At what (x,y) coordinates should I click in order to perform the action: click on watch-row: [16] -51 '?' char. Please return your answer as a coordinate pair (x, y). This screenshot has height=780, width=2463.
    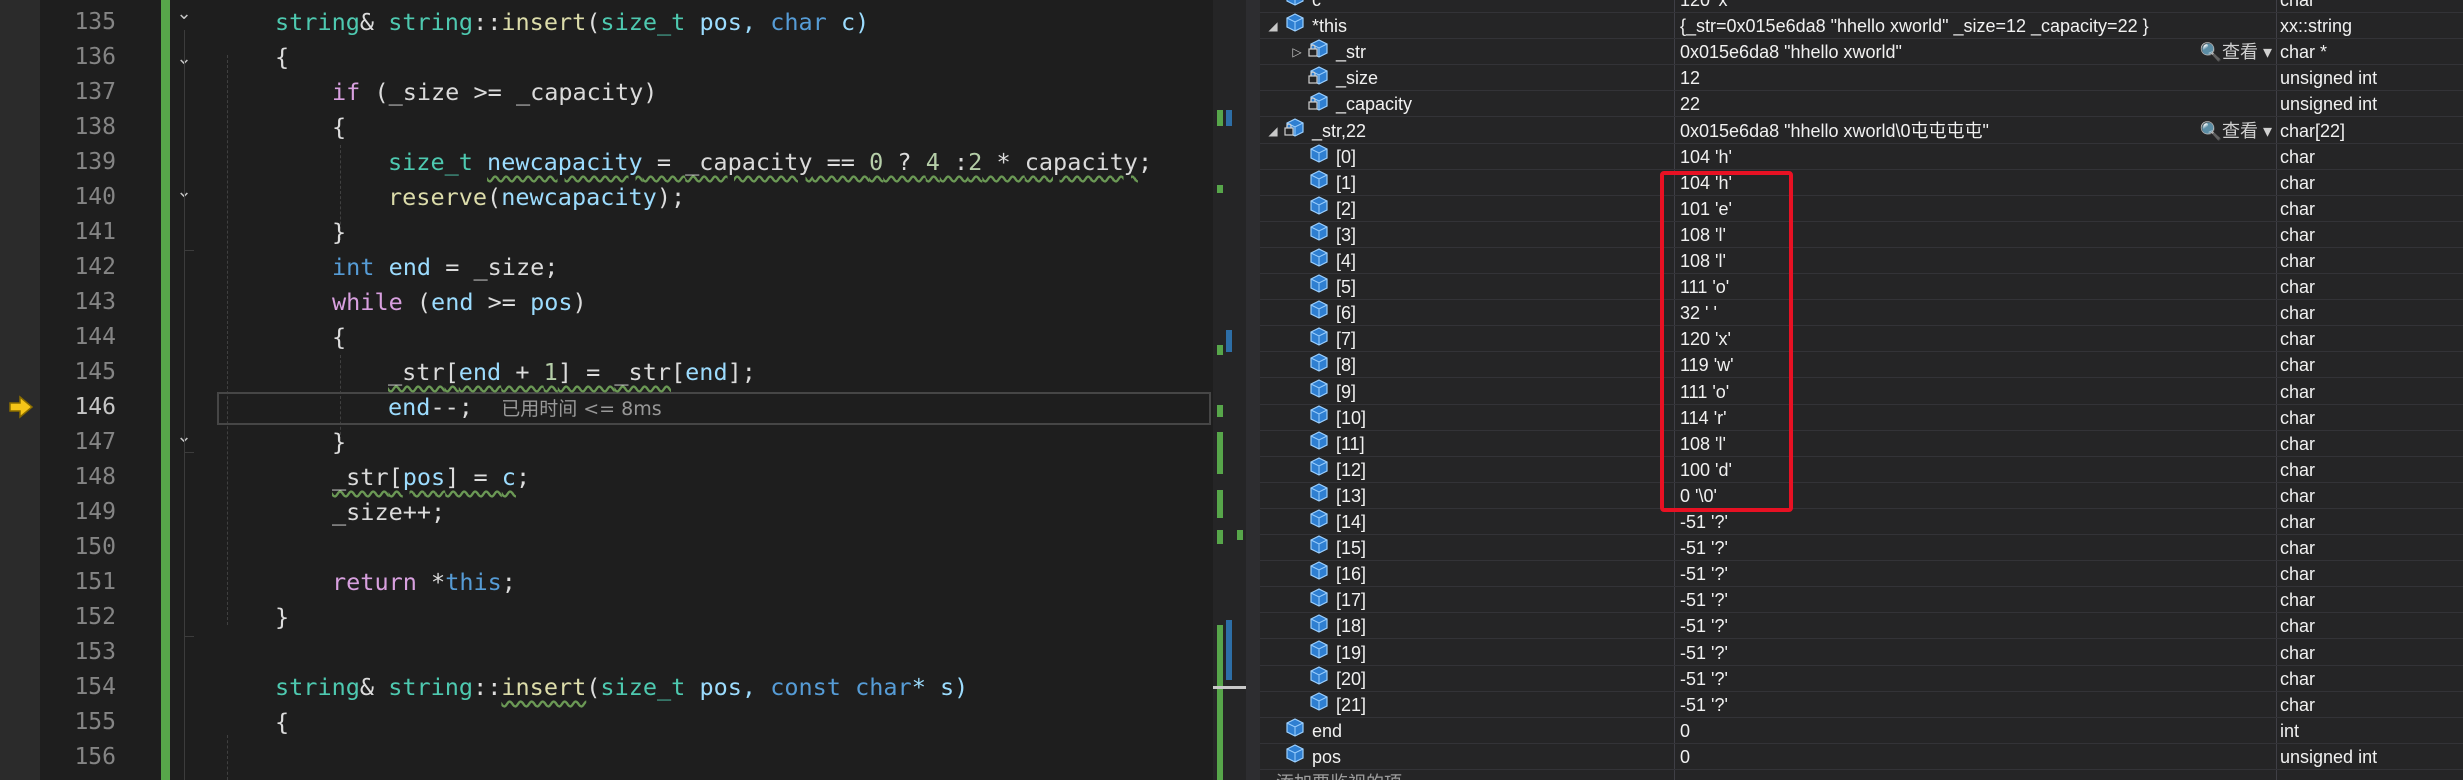
    Looking at the image, I should click on (1861, 574).